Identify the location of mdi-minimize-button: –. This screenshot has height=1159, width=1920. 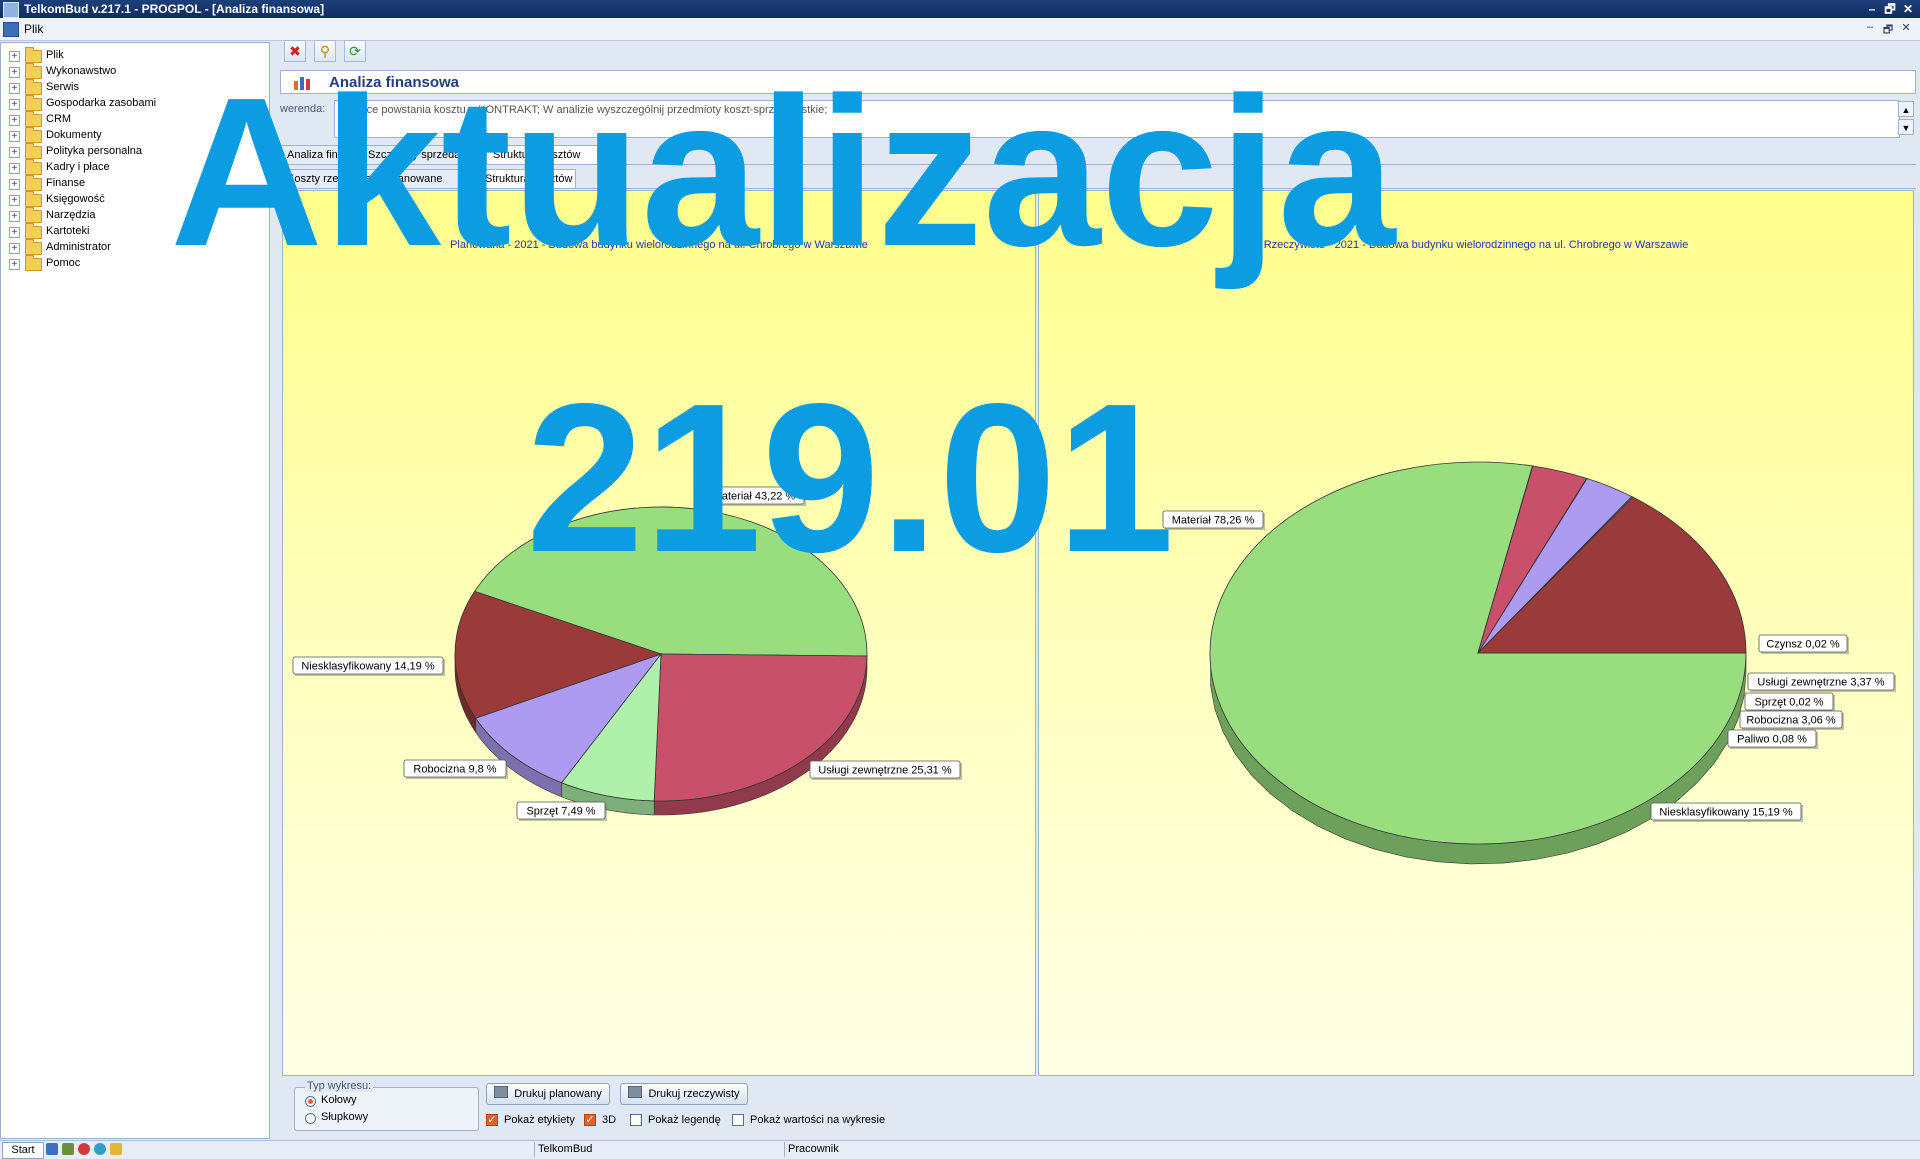
(1870, 28).